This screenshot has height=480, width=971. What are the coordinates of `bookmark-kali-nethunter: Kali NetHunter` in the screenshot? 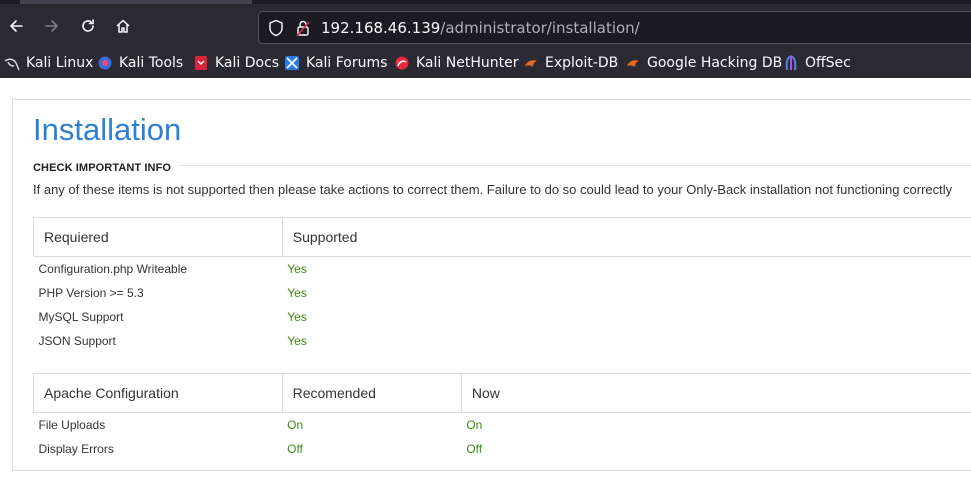 It's located at (456, 63).